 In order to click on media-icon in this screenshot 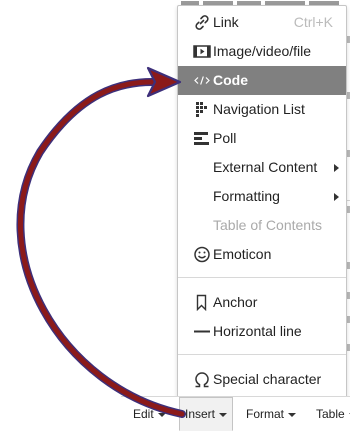, I will do `click(202, 51)`.